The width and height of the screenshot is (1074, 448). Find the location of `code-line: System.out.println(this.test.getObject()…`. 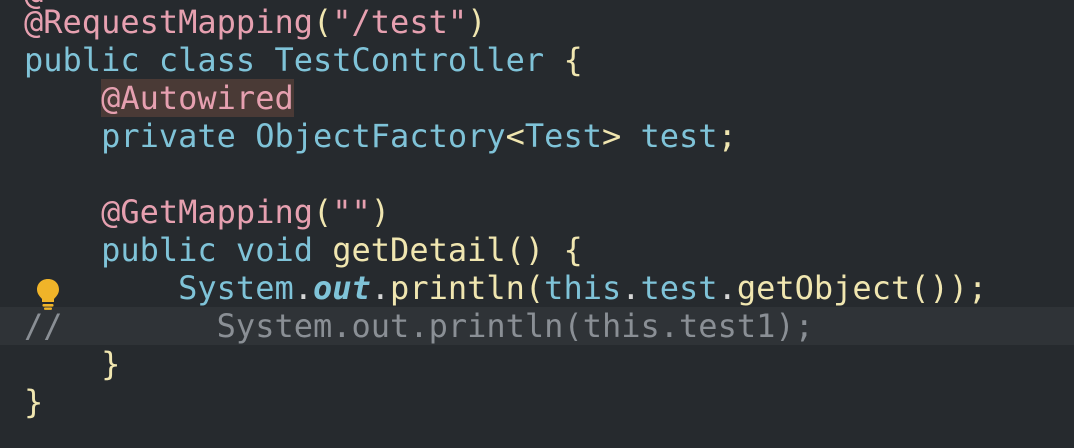

code-line: System.out.println(this.test.getObject()… is located at coordinates (537, 288).